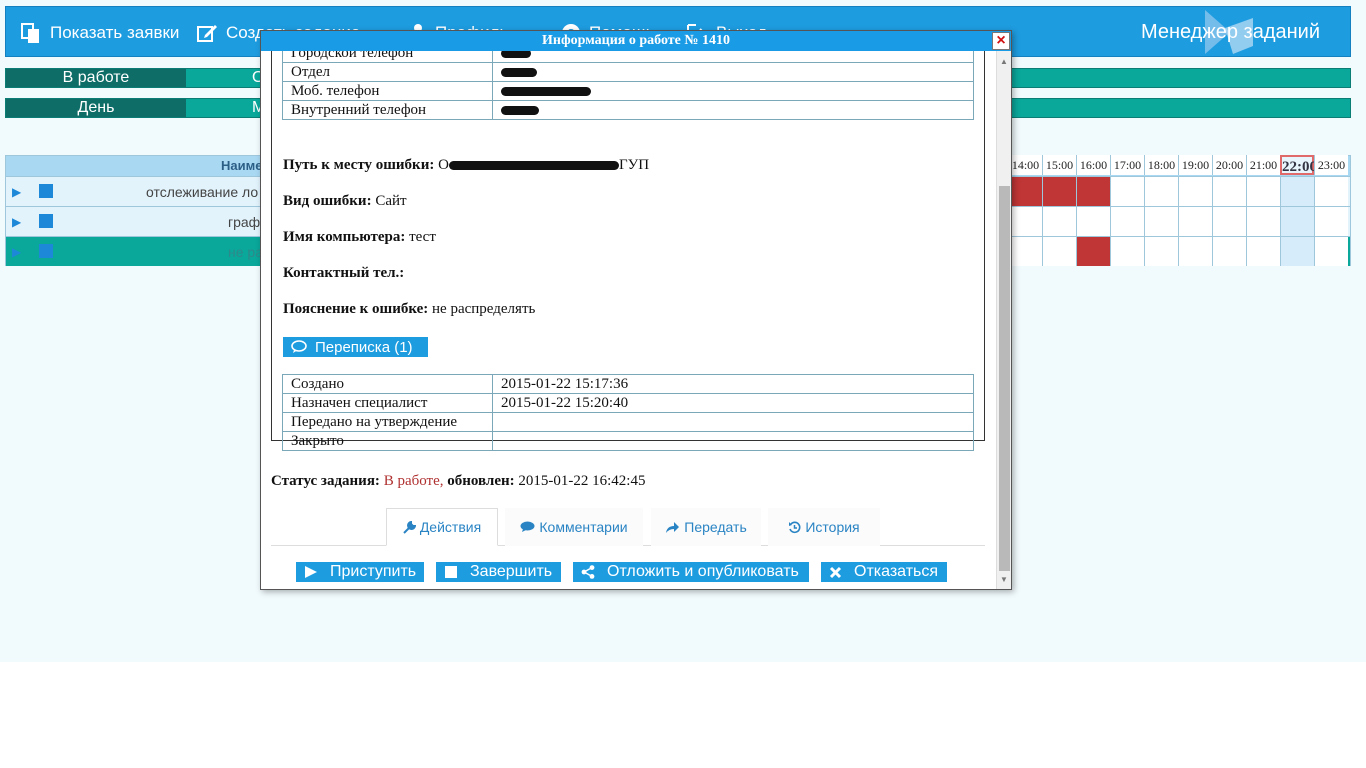  What do you see at coordinates (360, 572) in the screenshot?
I see `start-button: Приступить` at bounding box center [360, 572].